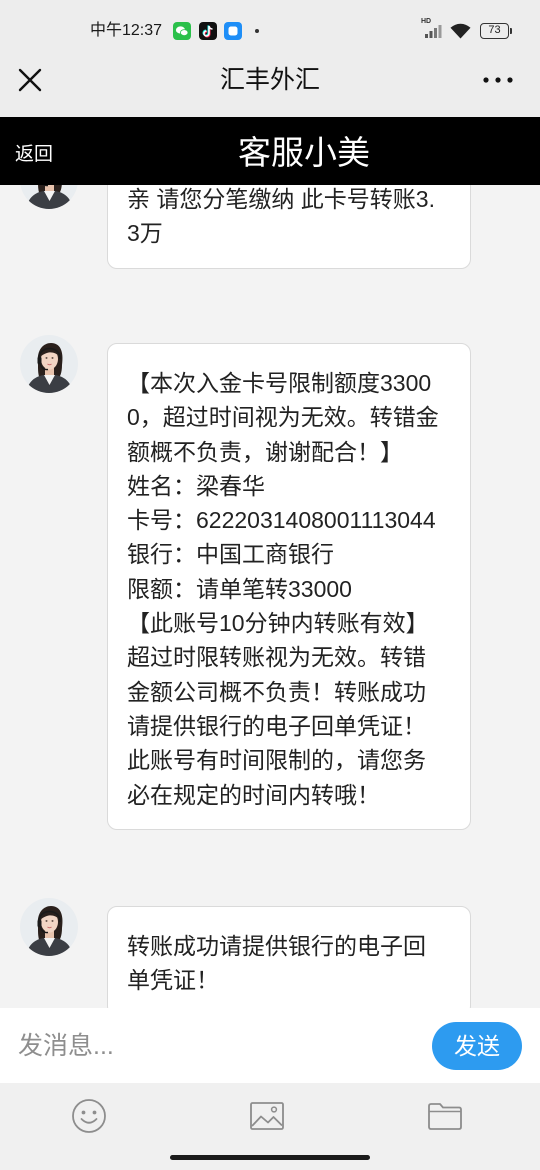 The image size is (540, 1170). Describe the element at coordinates (233, 31) in the screenshot. I see `app-icon` at that location.